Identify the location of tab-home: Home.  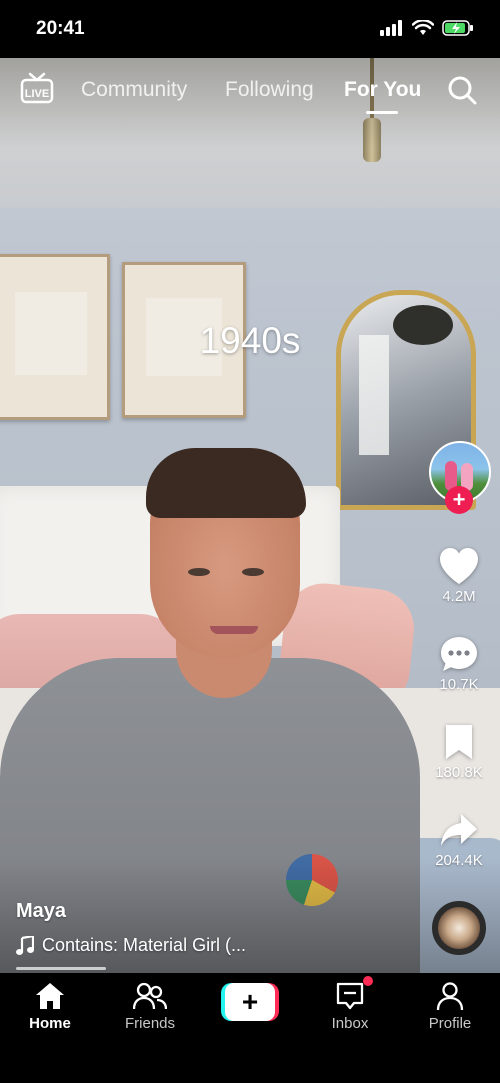
(50, 1006).